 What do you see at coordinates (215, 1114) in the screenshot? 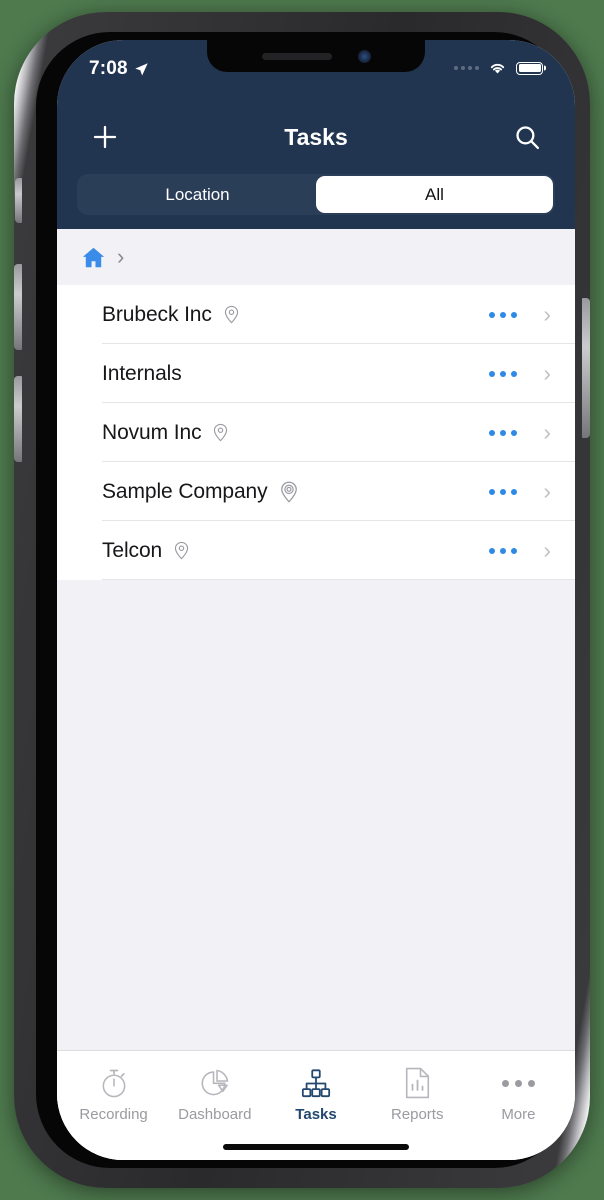
I see `tab-label: Dashboard` at bounding box center [215, 1114].